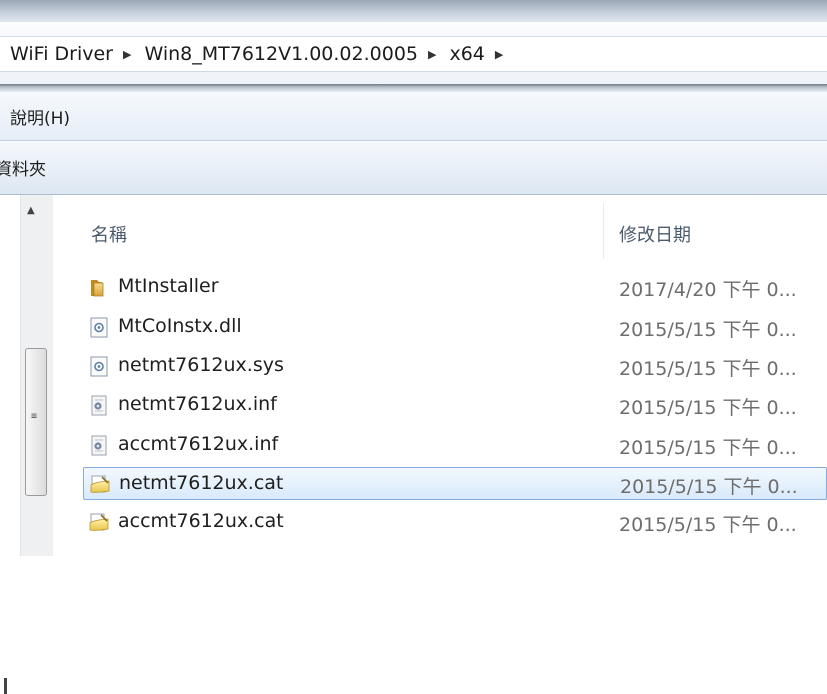  Describe the element at coordinates (413, 116) in the screenshot. I see `menu-bar: 說明(H)` at that location.